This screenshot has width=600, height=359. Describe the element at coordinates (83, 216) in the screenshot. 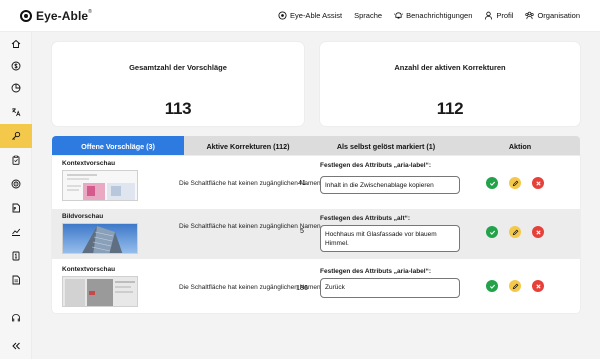

I see `preview-label: Bildvorschau` at that location.